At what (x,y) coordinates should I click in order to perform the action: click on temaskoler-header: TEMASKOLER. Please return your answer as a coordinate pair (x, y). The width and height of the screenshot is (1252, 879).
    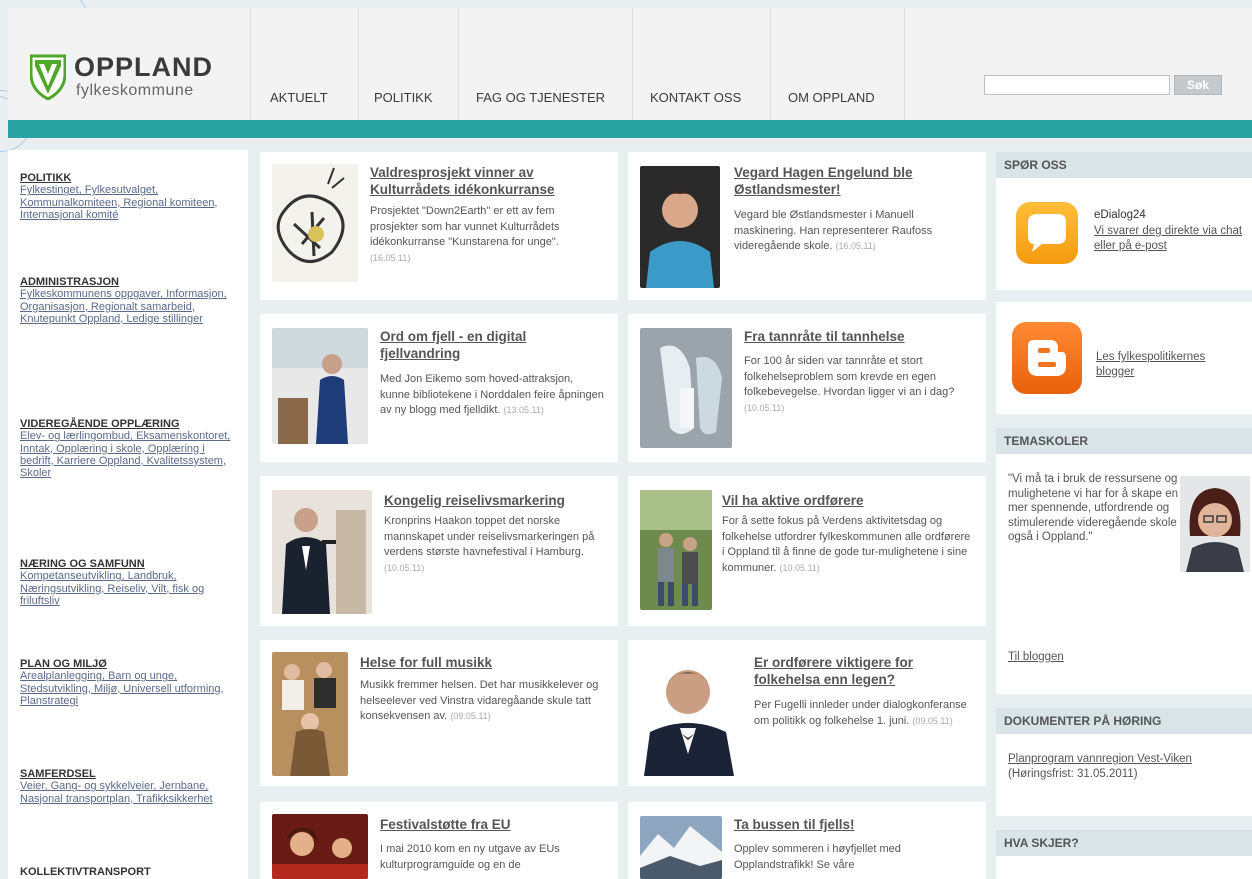
    Looking at the image, I should click on (1124, 441).